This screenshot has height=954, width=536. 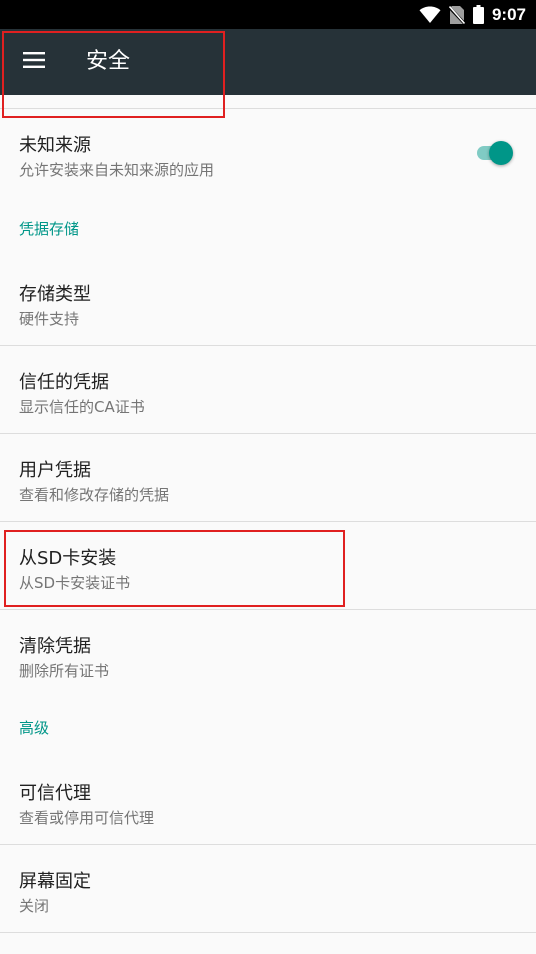 I want to click on unknown-sources-switch, so click(x=495, y=153).